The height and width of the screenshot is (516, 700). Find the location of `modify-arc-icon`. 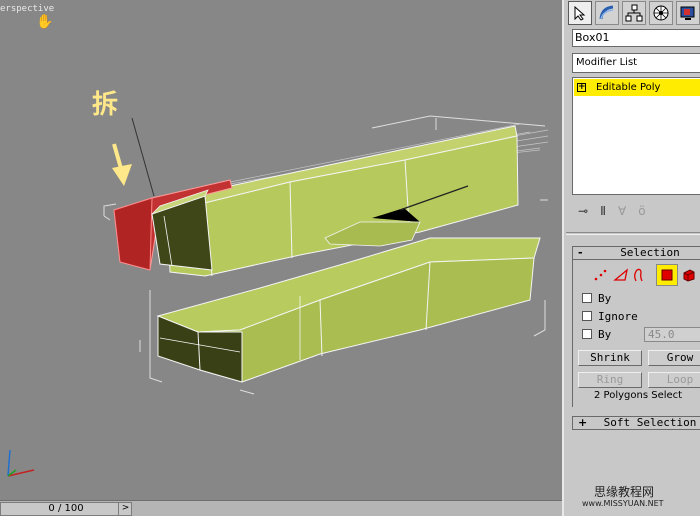

modify-arc-icon is located at coordinates (606, 12).